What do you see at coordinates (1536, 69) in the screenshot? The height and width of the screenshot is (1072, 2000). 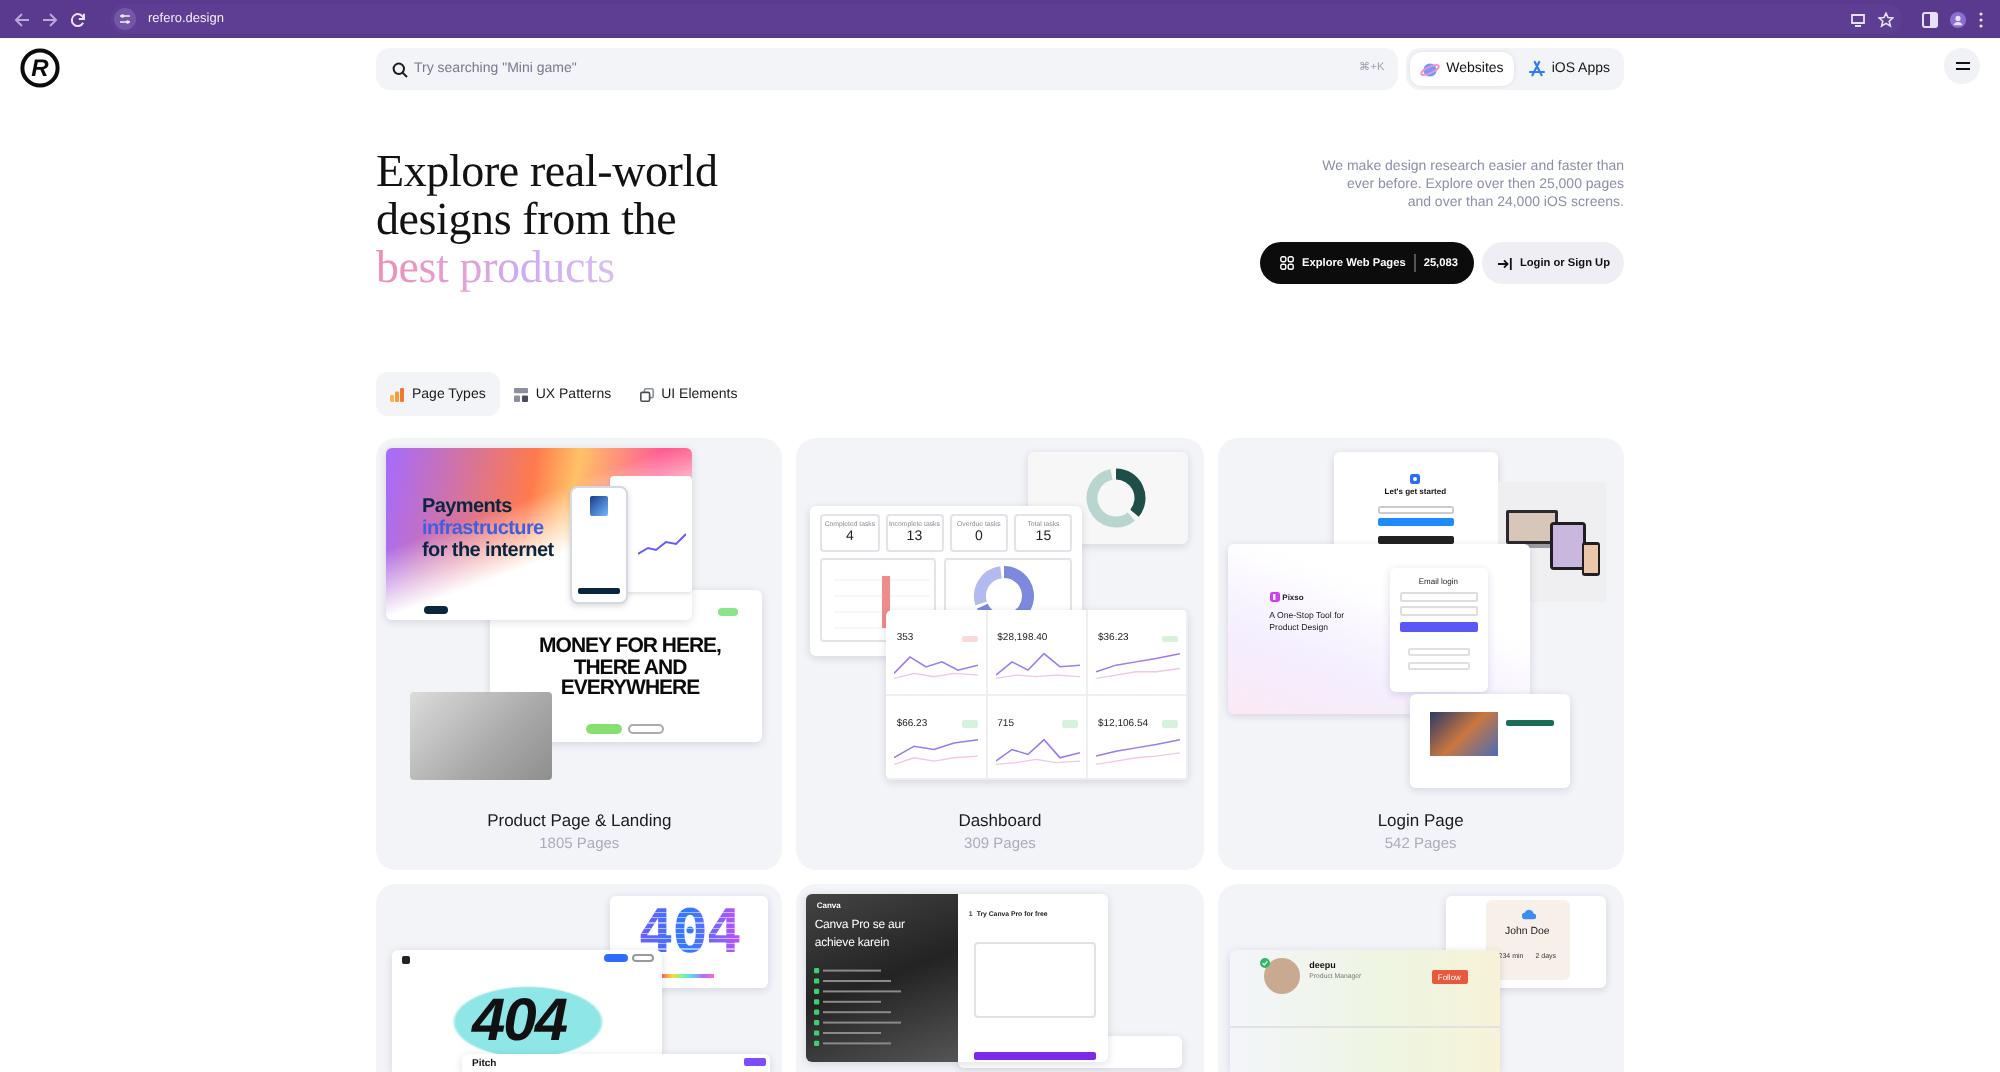 I see `app-store-icon` at bounding box center [1536, 69].